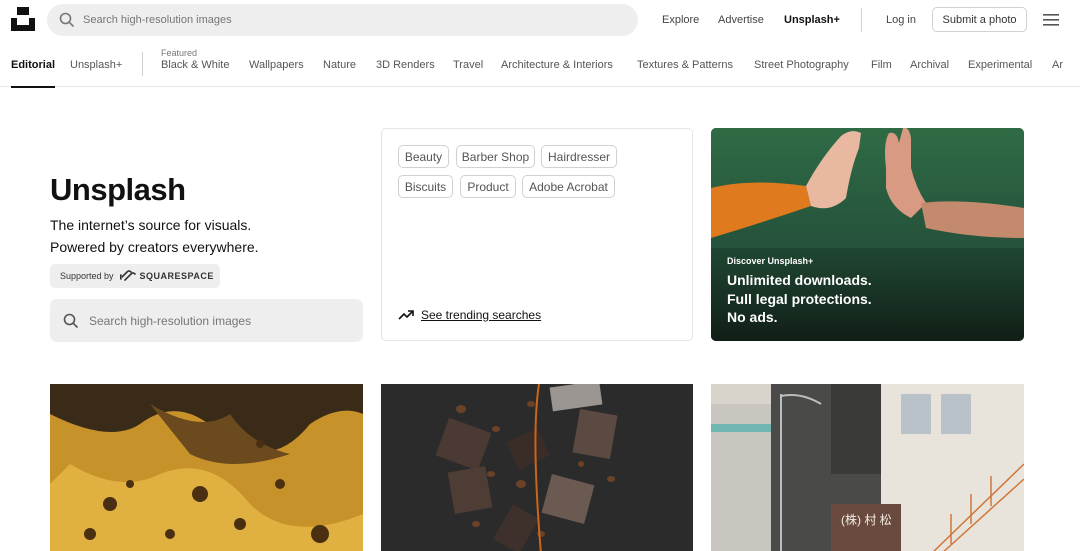 The height and width of the screenshot is (551, 1080). Describe the element at coordinates (488, 186) in the screenshot. I see `trending-tag: Product` at that location.